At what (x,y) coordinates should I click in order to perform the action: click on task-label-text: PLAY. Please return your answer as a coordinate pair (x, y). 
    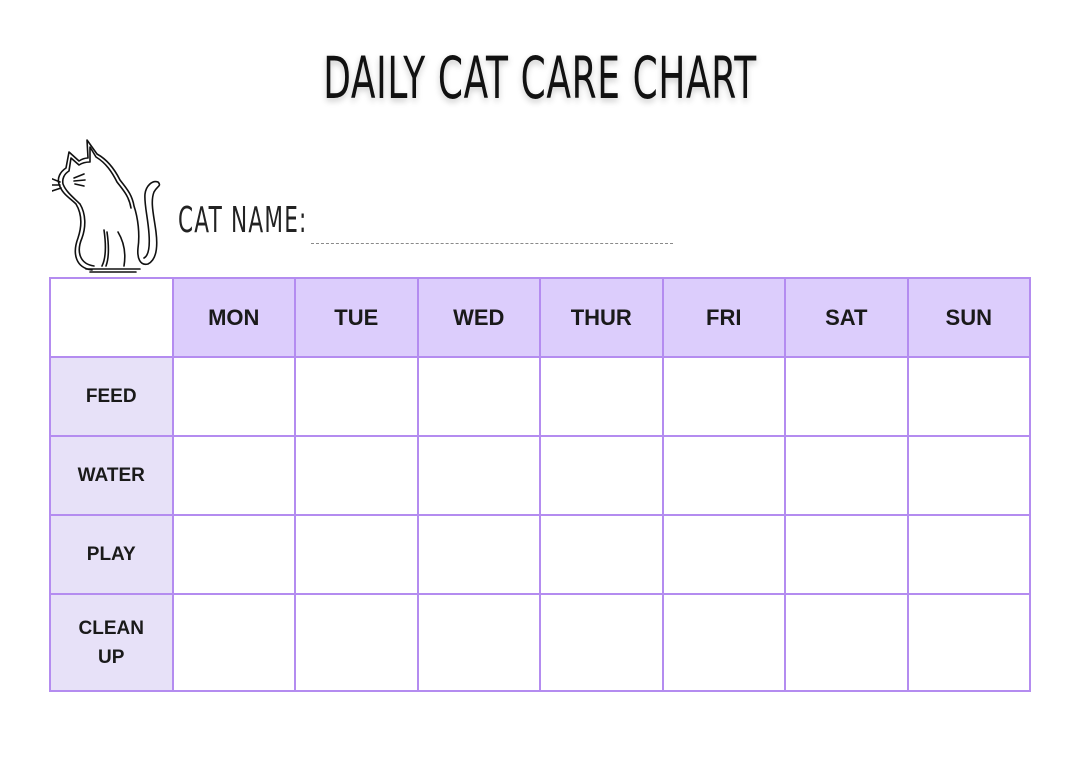
    Looking at the image, I should click on (111, 554).